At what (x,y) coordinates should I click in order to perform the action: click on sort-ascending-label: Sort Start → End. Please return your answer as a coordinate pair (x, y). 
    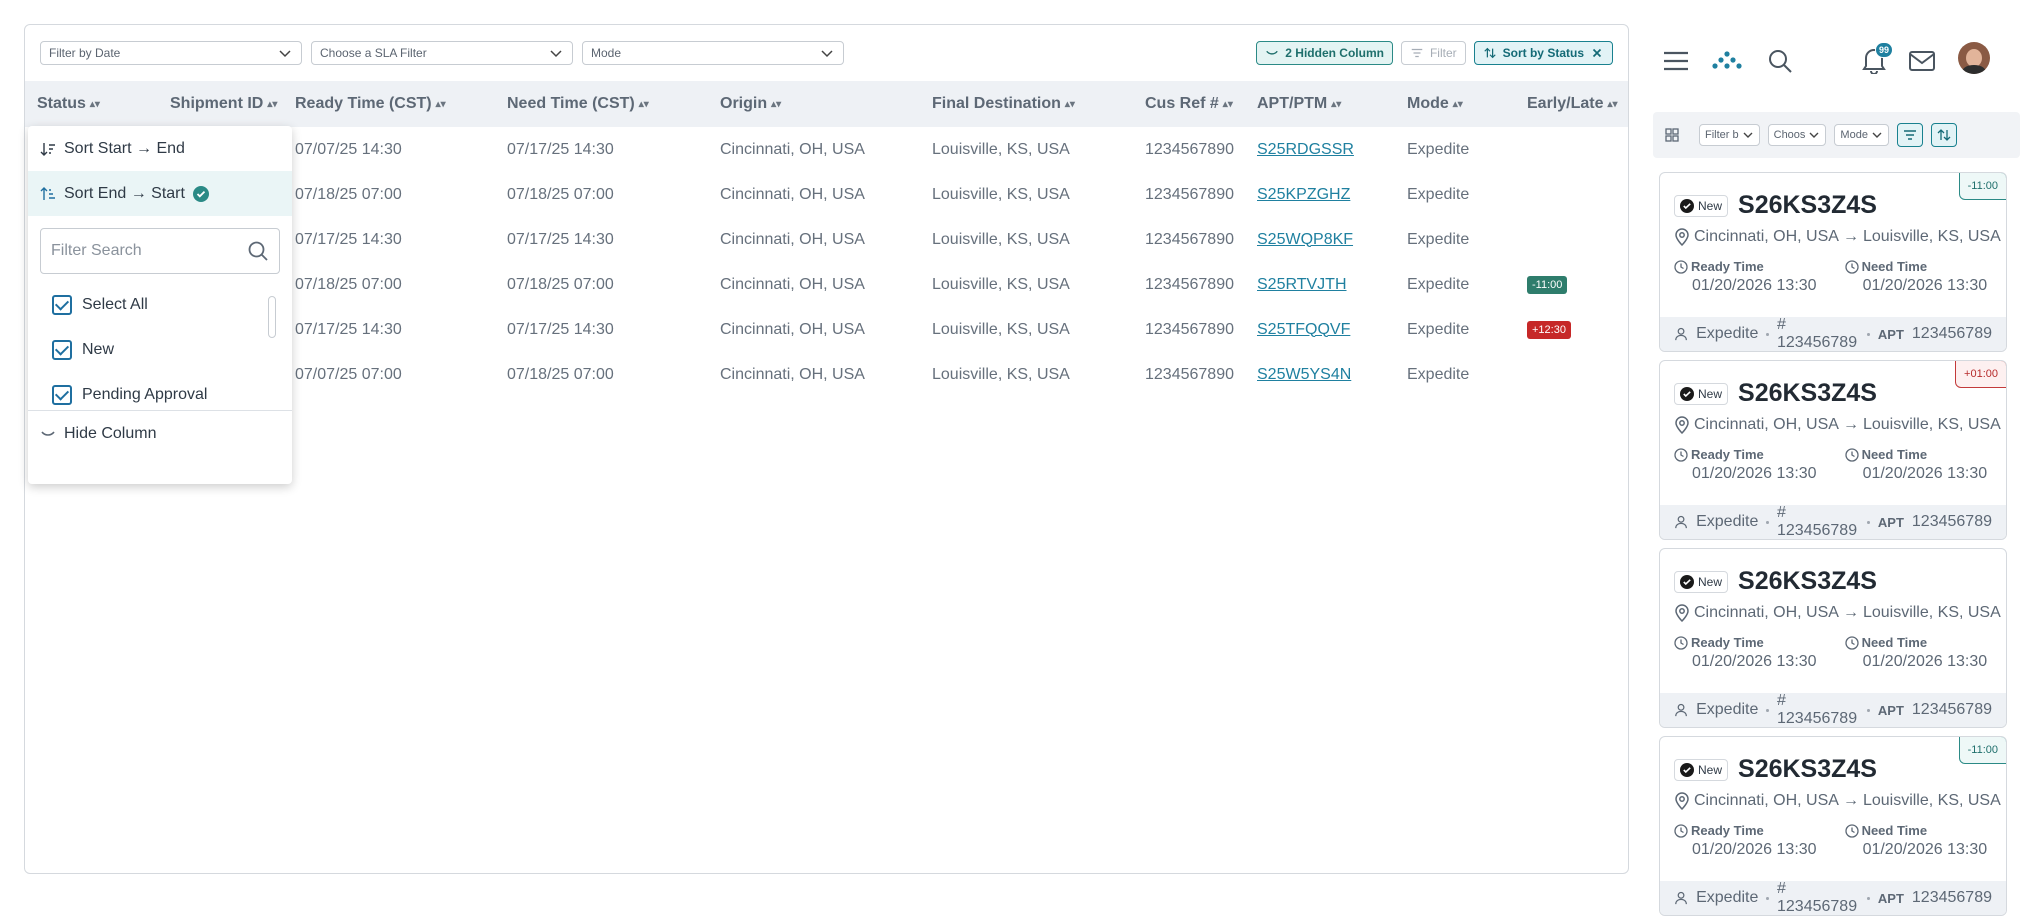
    Looking at the image, I should click on (124, 148).